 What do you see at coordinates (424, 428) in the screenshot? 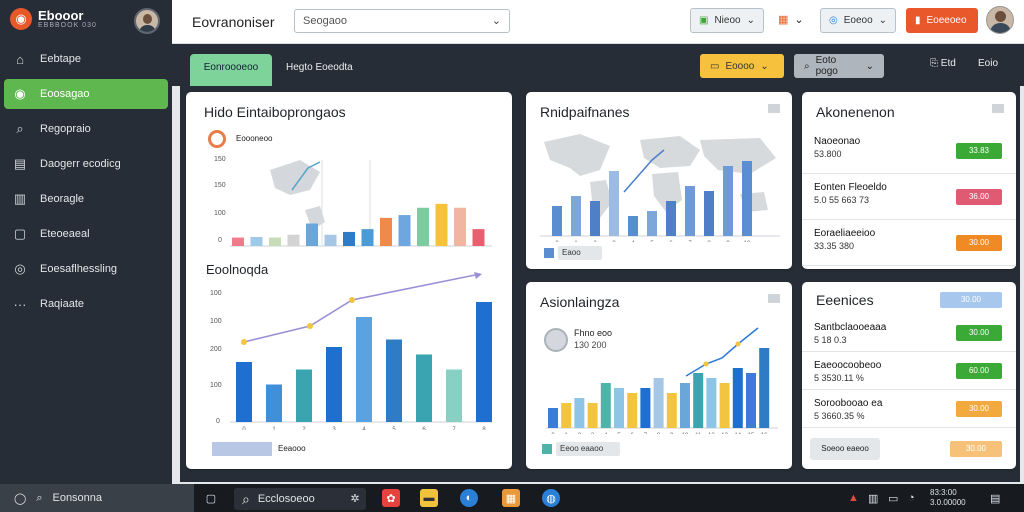
I see `x-tick-label: 6` at bounding box center [424, 428].